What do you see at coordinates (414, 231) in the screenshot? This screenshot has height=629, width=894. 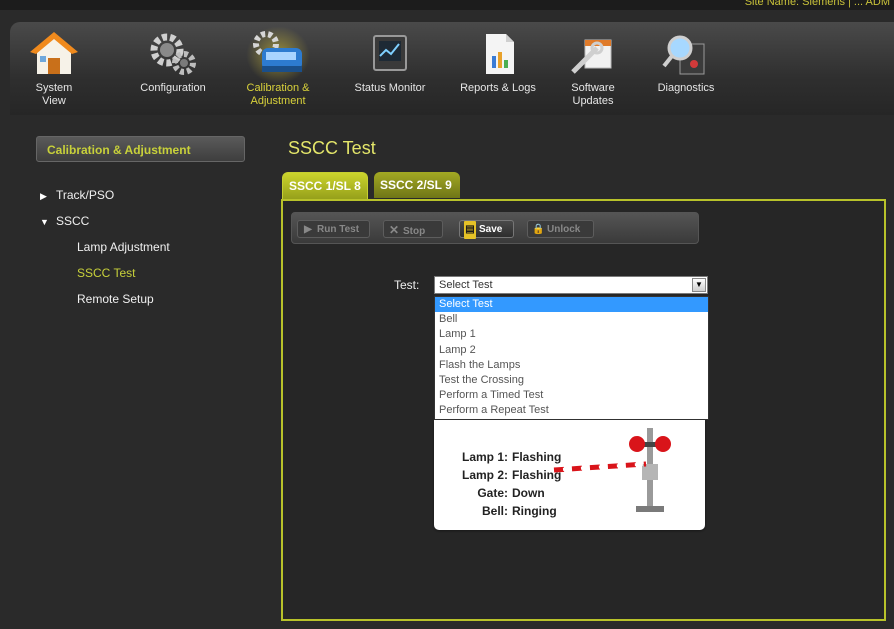 I see `stop-label: Stop` at bounding box center [414, 231].